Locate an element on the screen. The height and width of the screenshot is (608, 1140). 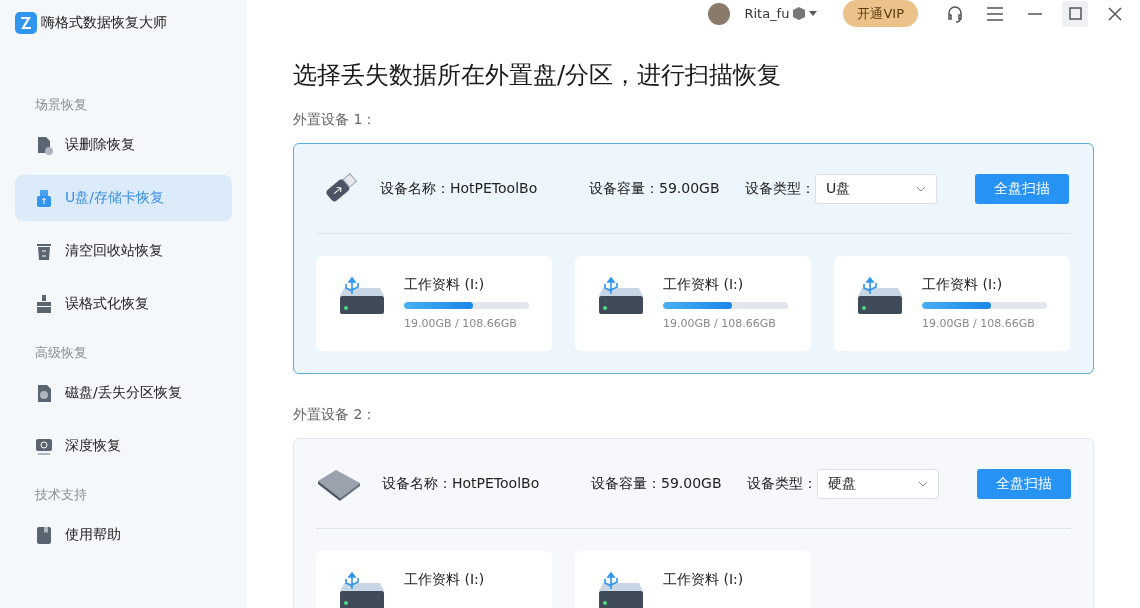
sidebar-item: 使用帮助 is located at coordinates (123, 535).